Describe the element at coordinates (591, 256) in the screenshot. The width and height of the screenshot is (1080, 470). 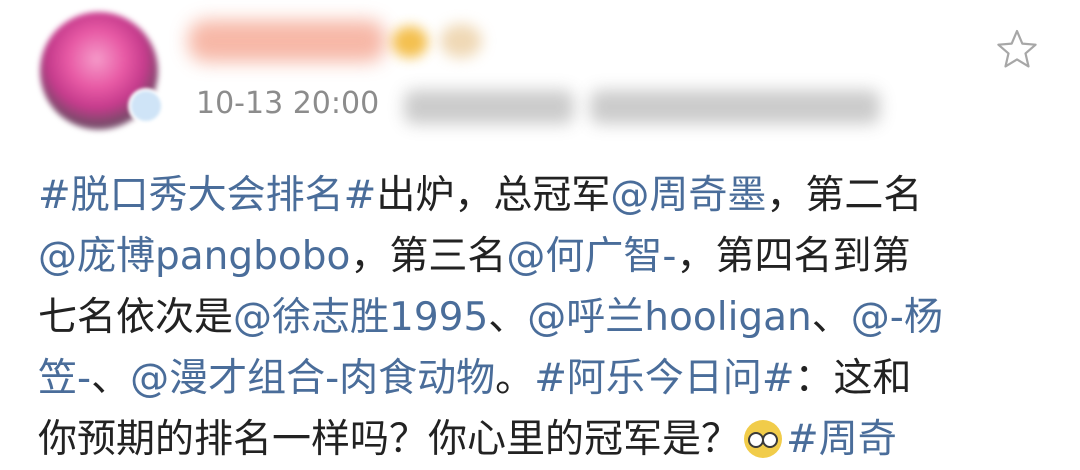
I see `mention-link: @何广智-` at that location.